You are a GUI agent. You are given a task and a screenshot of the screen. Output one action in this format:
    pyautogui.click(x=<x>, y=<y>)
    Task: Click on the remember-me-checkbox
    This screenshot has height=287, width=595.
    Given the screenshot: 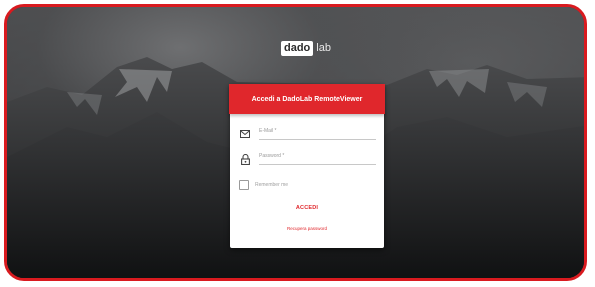 What is the action you would take?
    pyautogui.click(x=244, y=185)
    